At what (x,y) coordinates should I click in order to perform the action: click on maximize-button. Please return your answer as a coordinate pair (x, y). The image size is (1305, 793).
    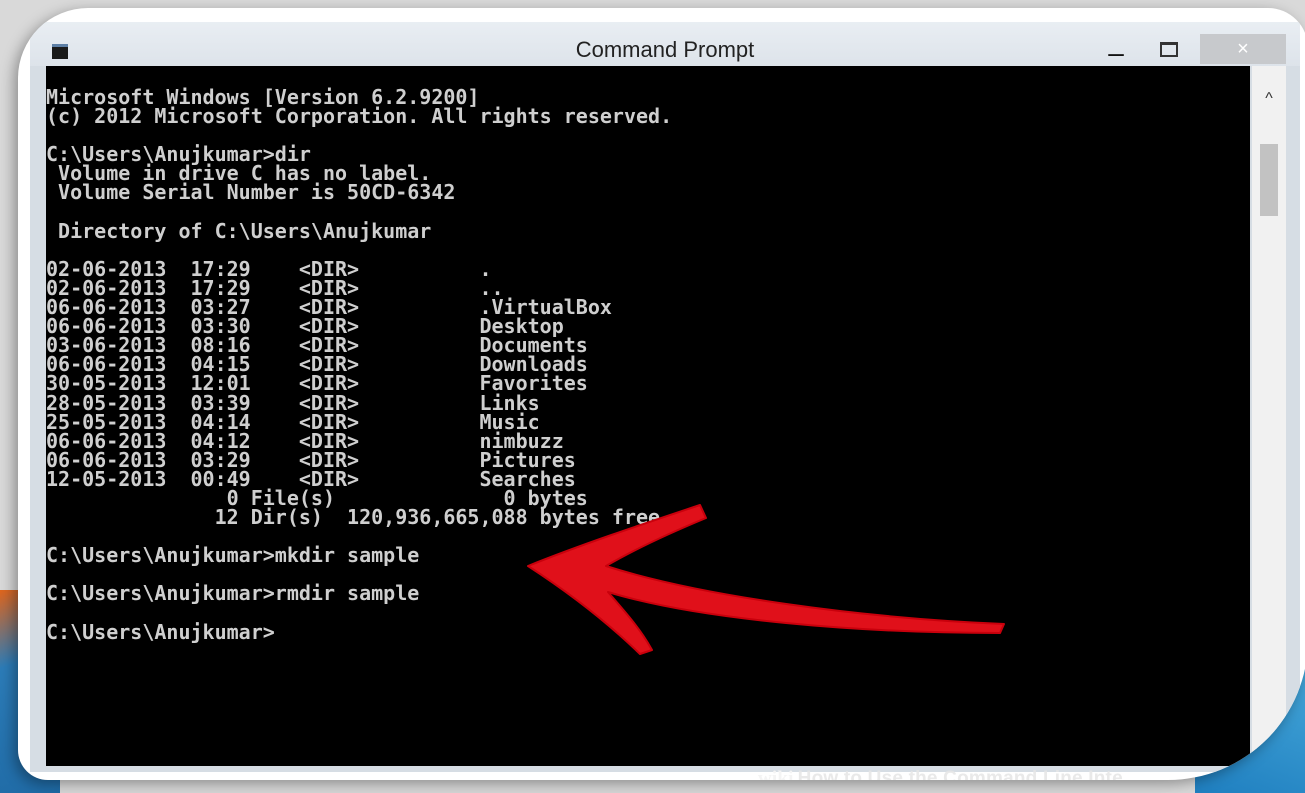
    Looking at the image, I should click on (1167, 49).